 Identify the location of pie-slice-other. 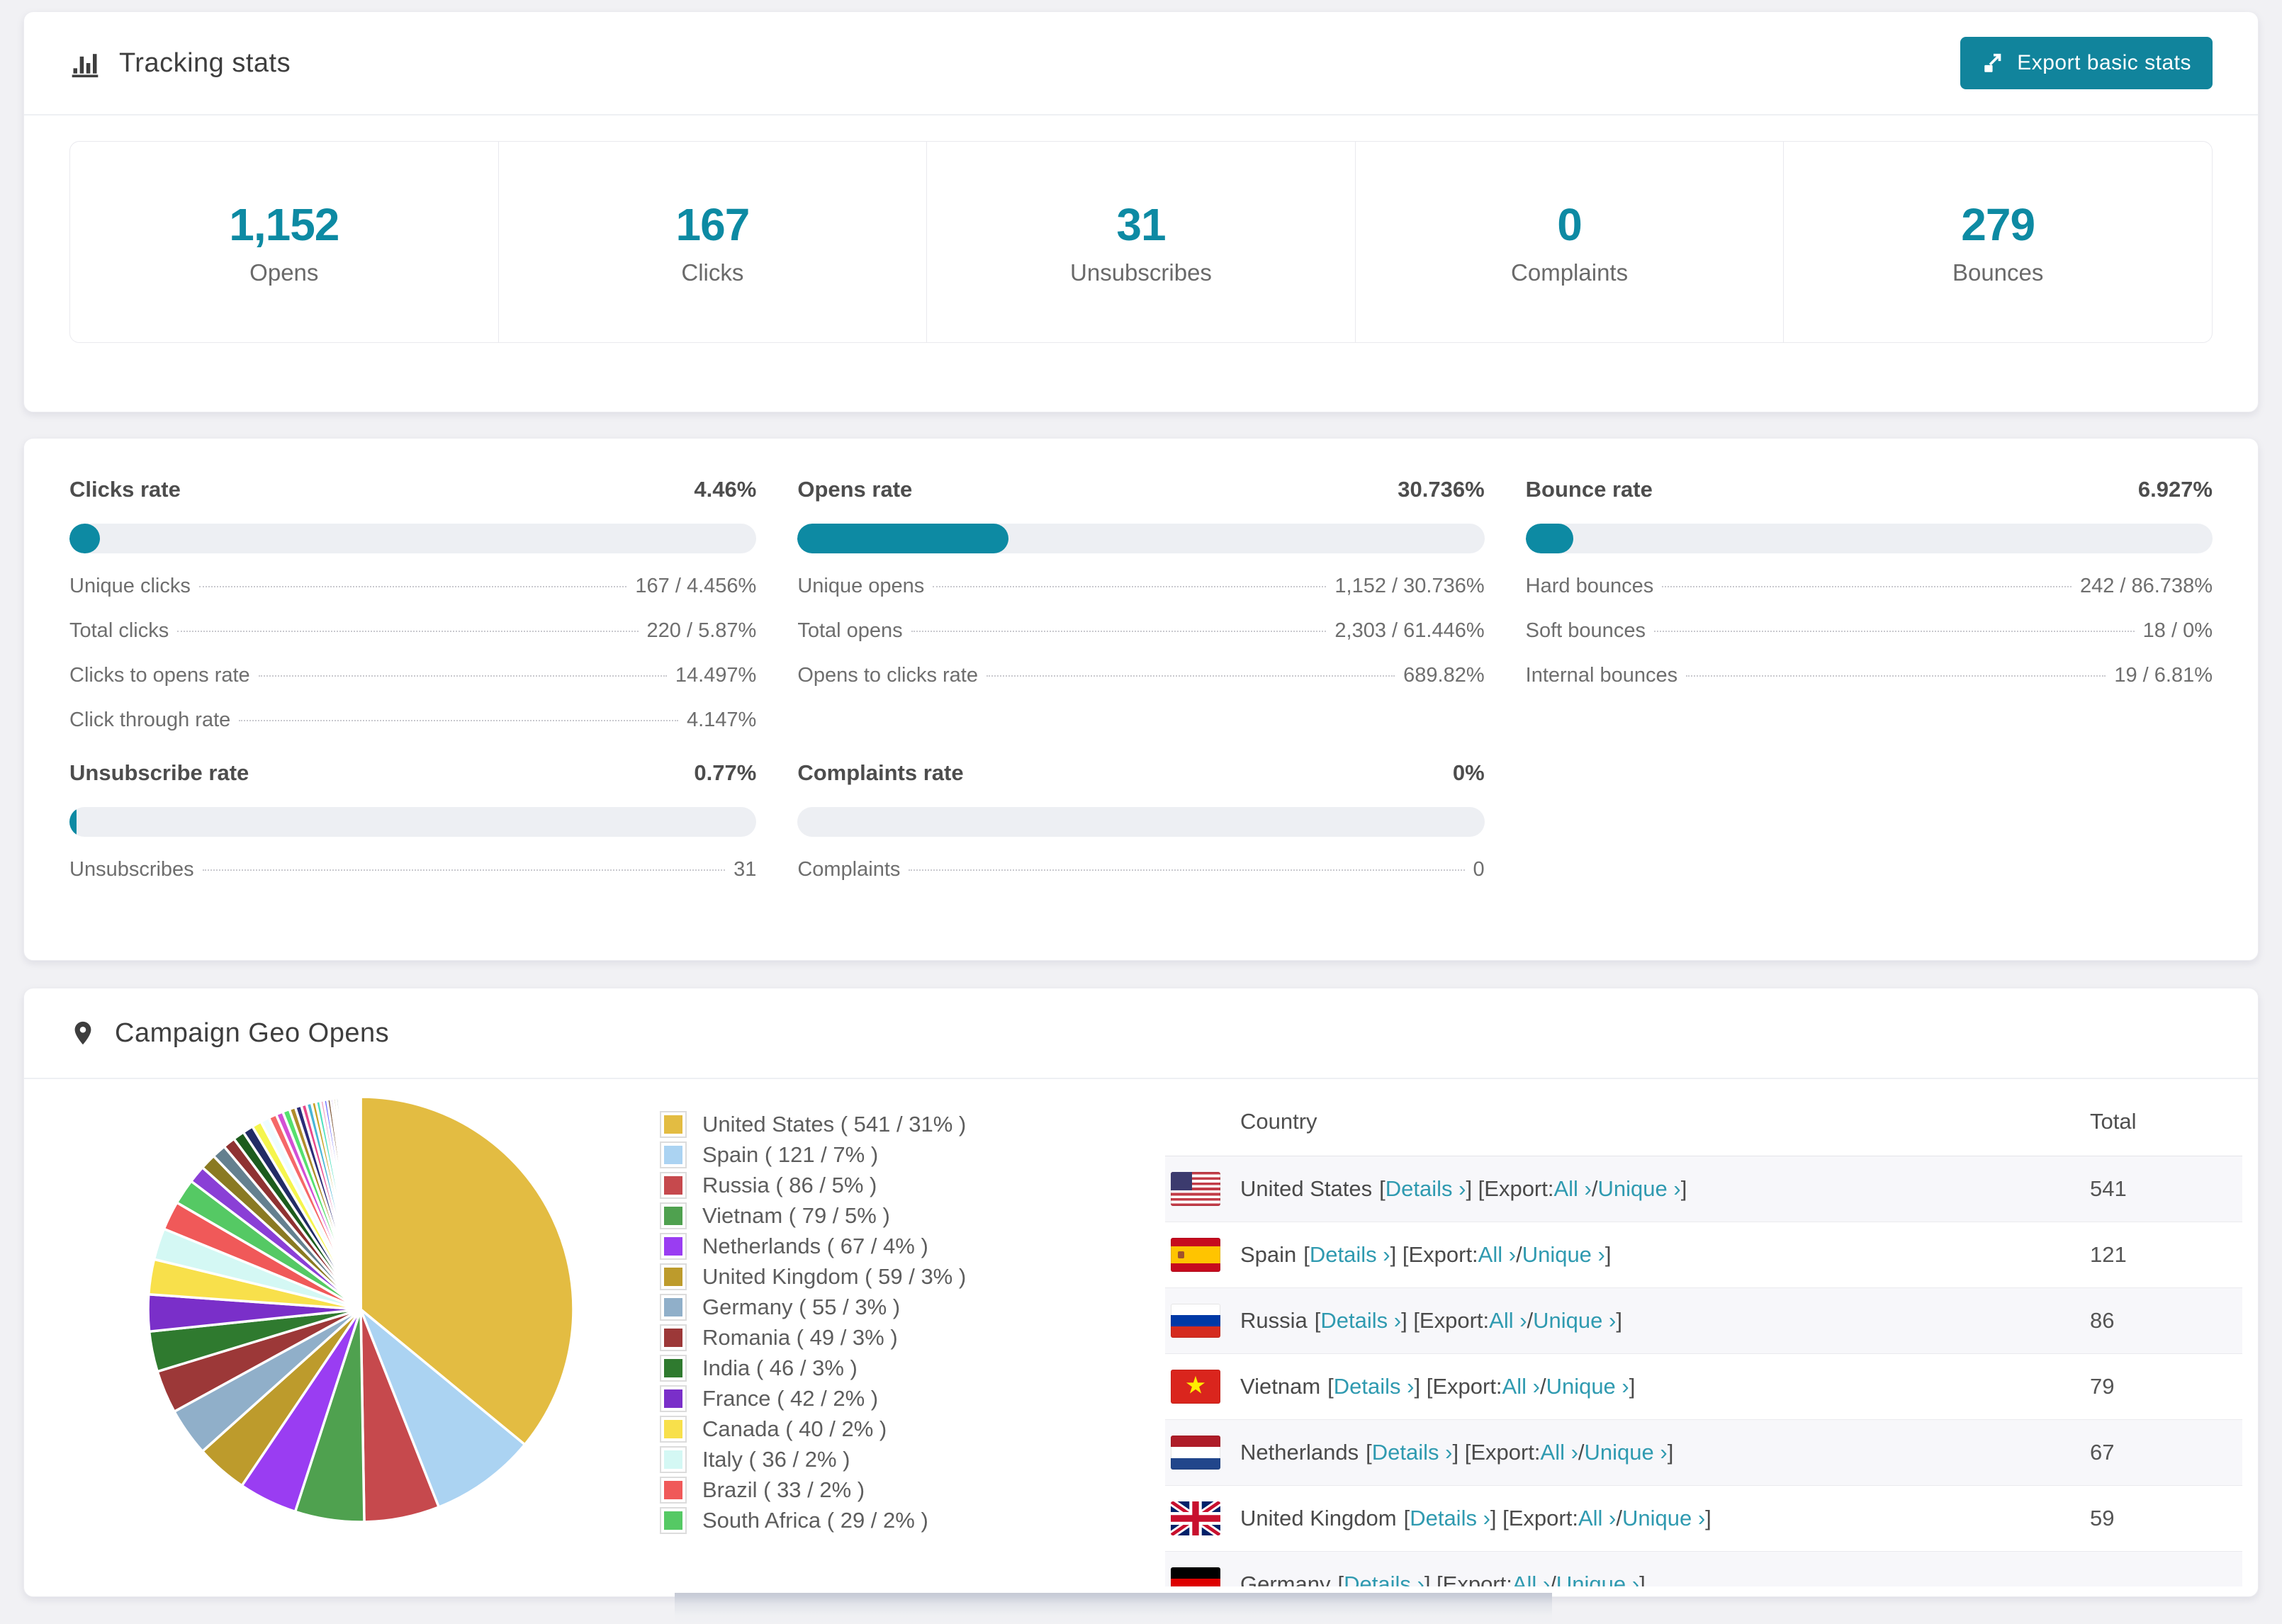
(361, 1203).